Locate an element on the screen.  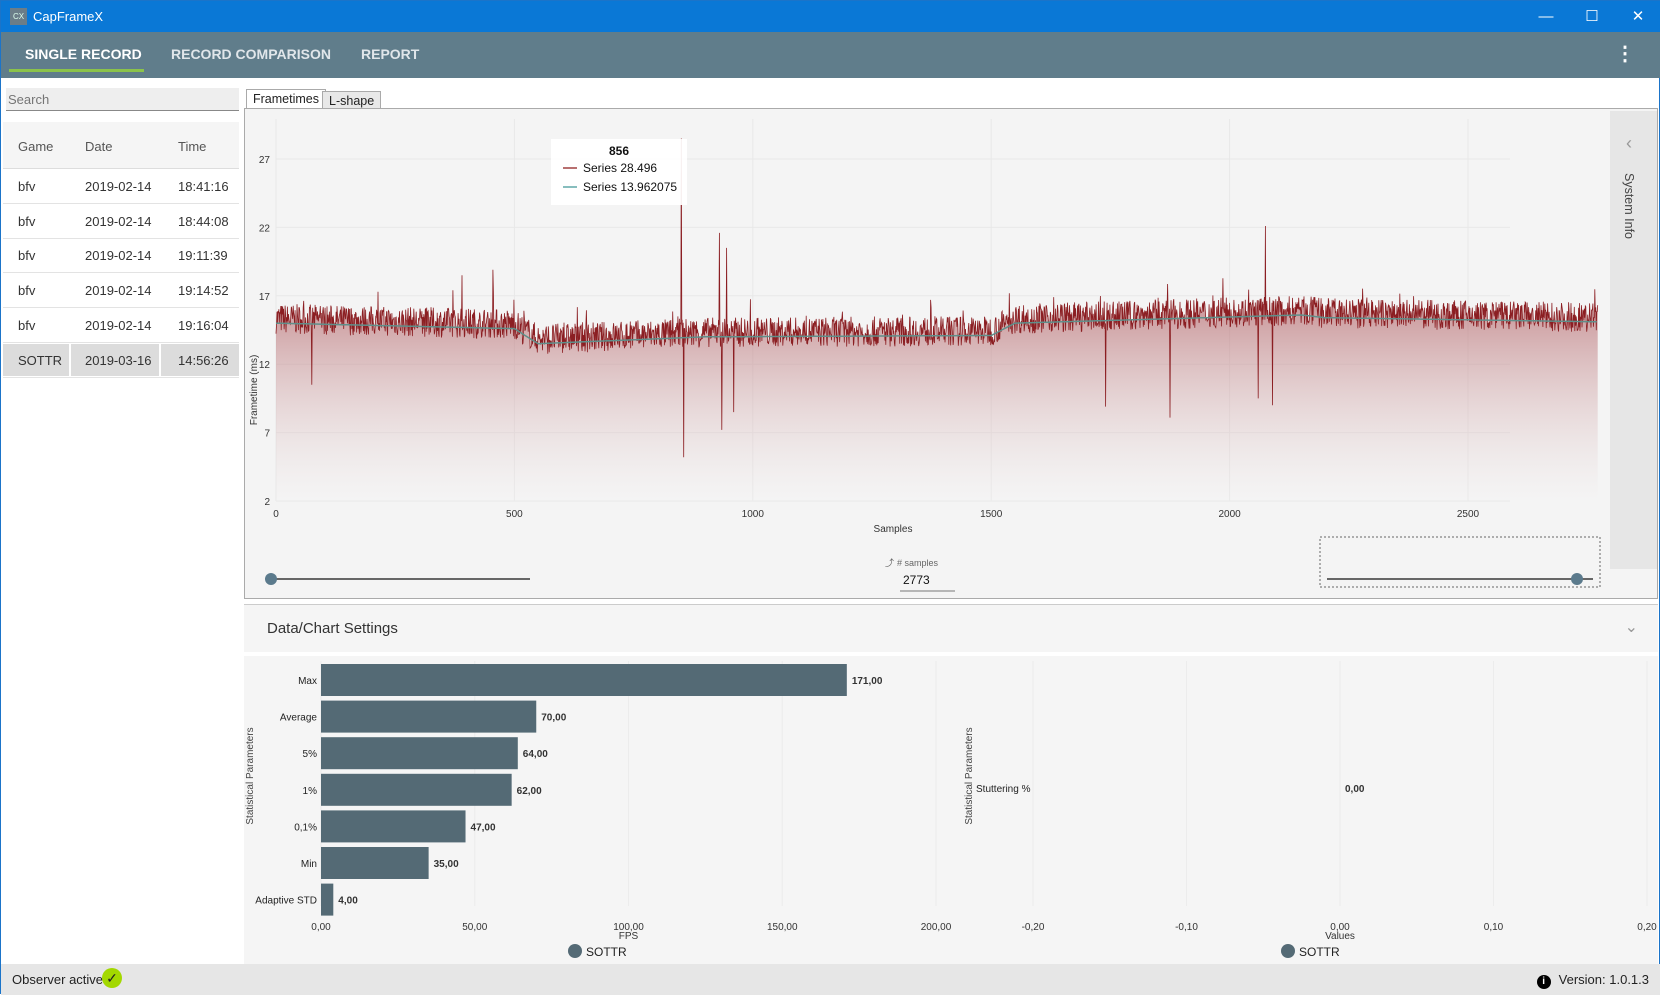
active-tab-indicator is located at coordinates (76, 70).